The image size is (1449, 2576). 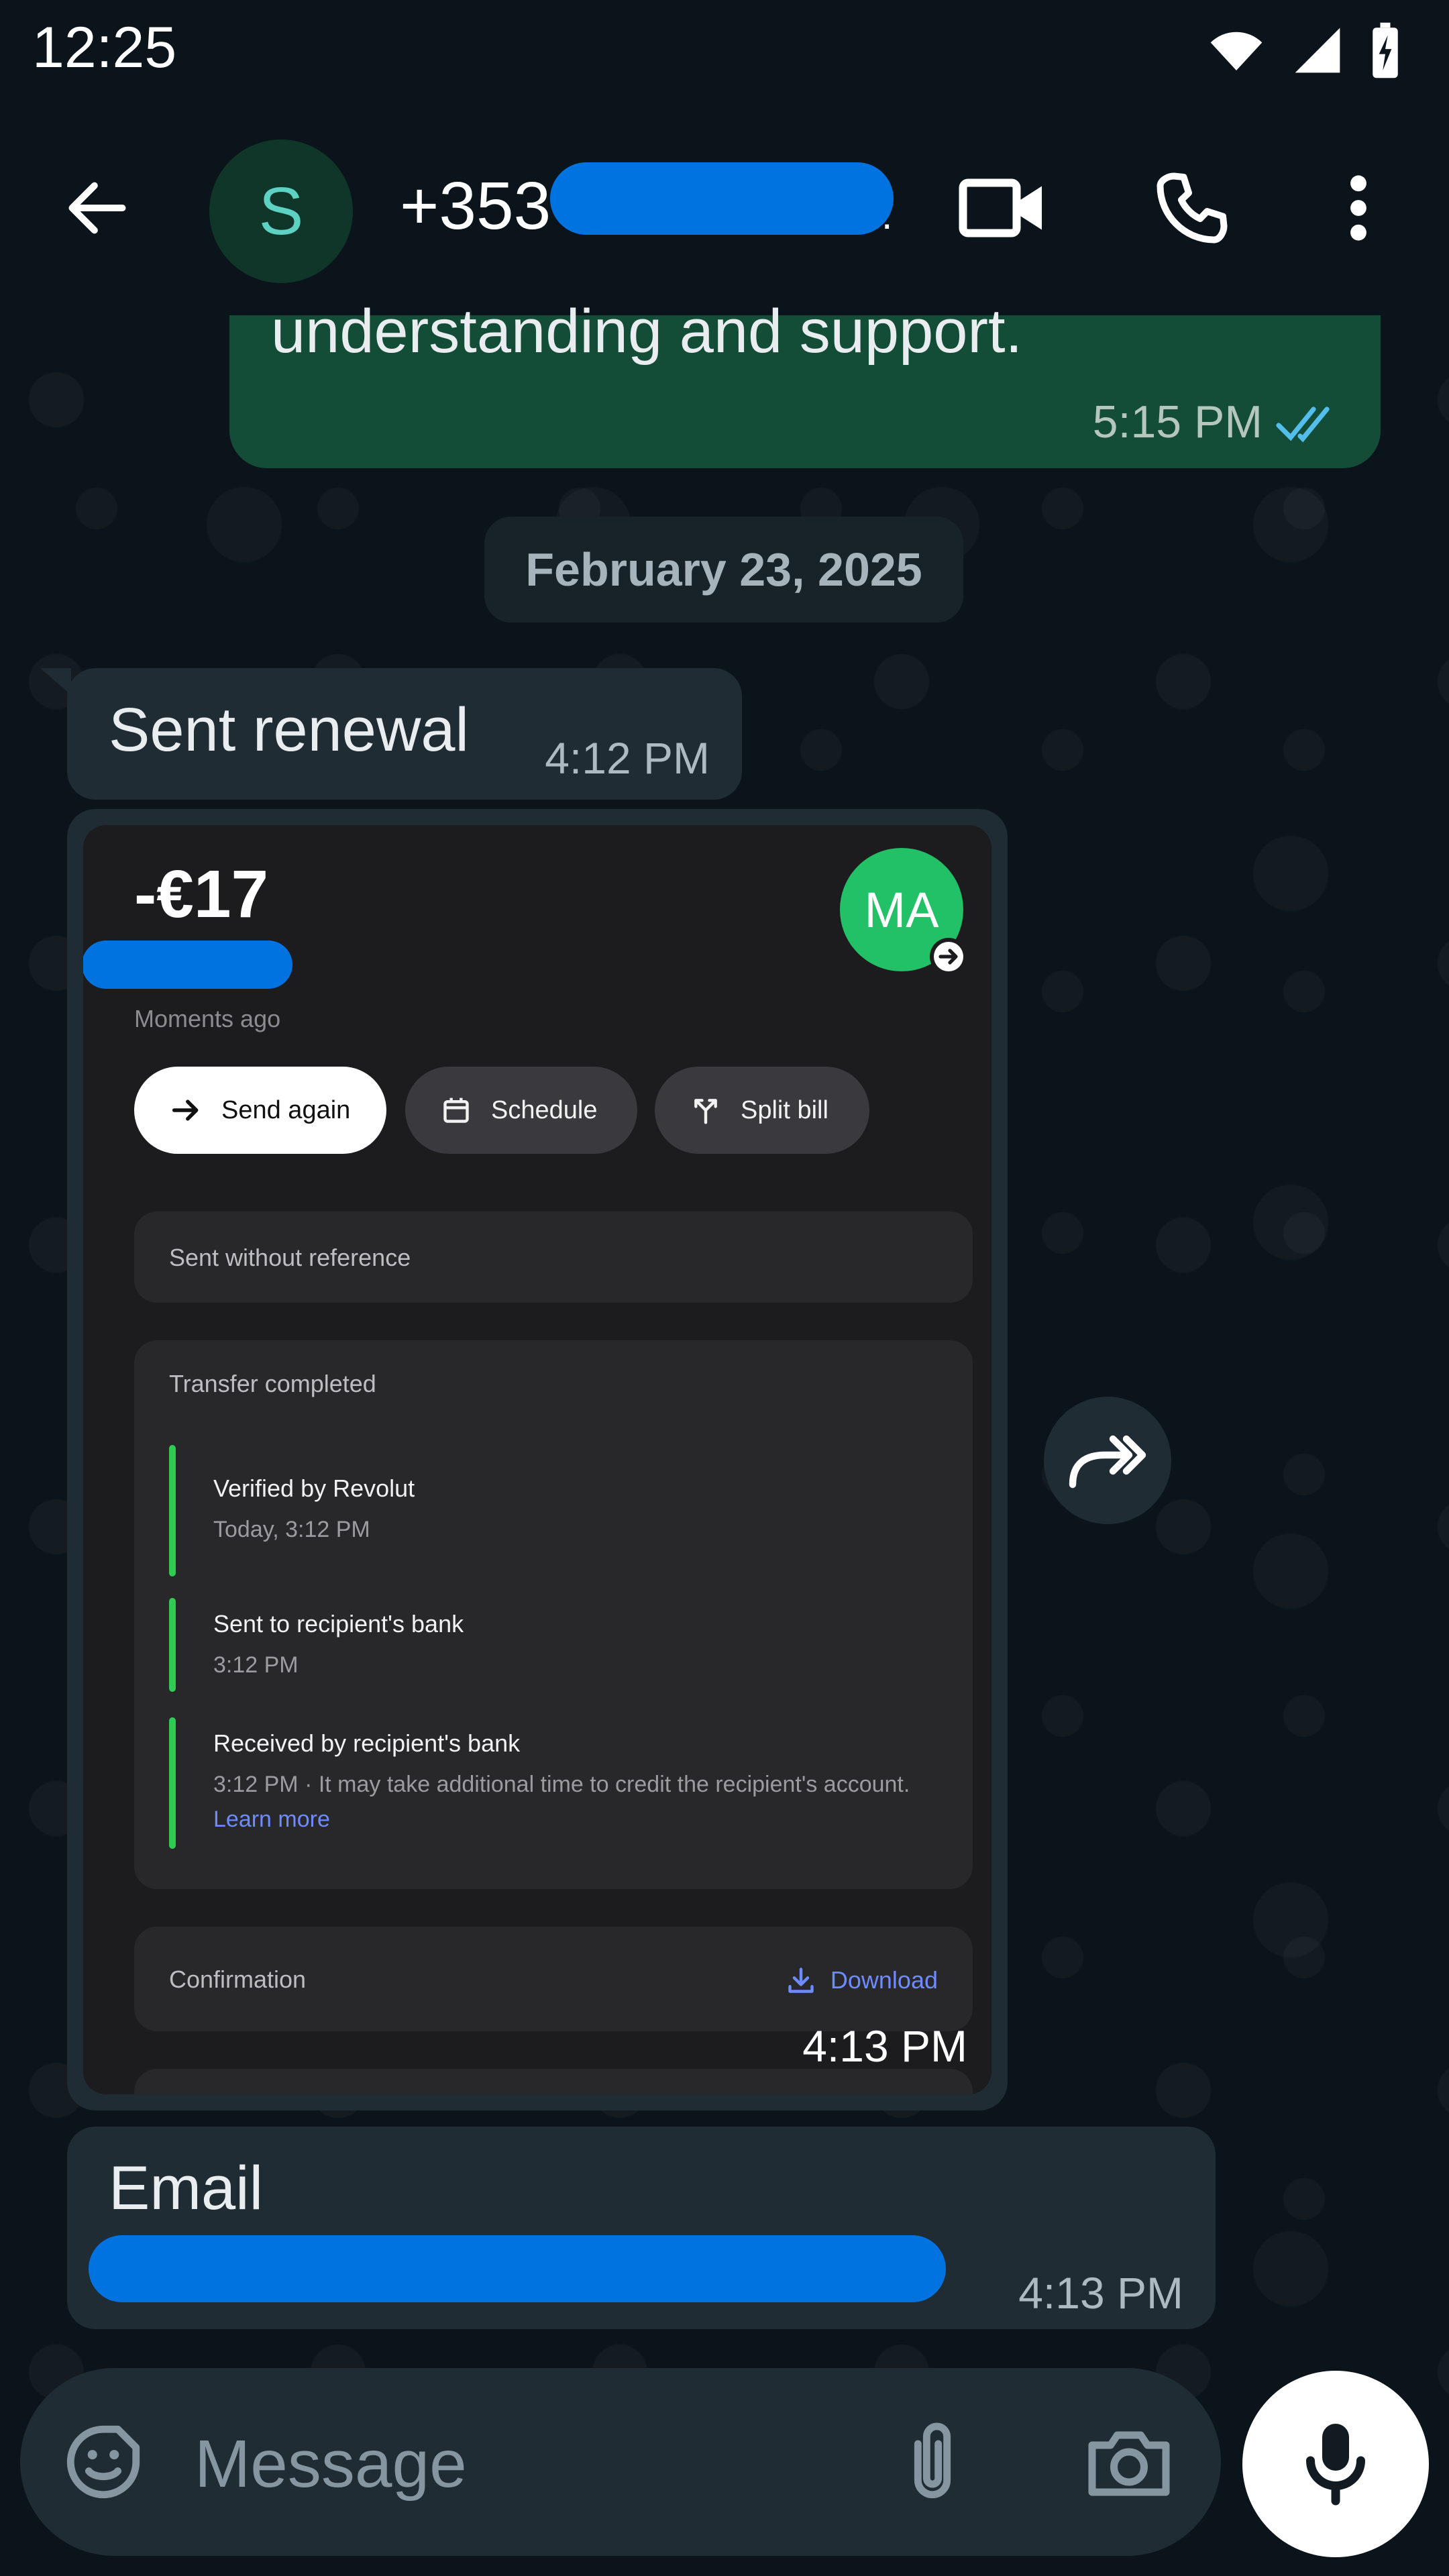 What do you see at coordinates (290, 1257) in the screenshot?
I see `reference-label: Sent without reference` at bounding box center [290, 1257].